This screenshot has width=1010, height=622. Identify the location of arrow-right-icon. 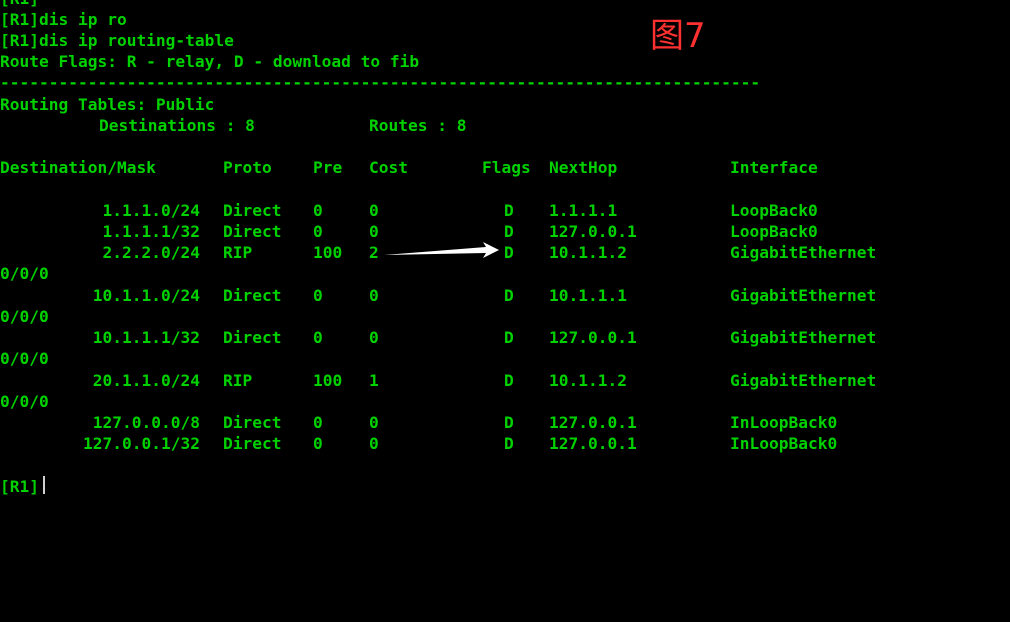
(441, 250).